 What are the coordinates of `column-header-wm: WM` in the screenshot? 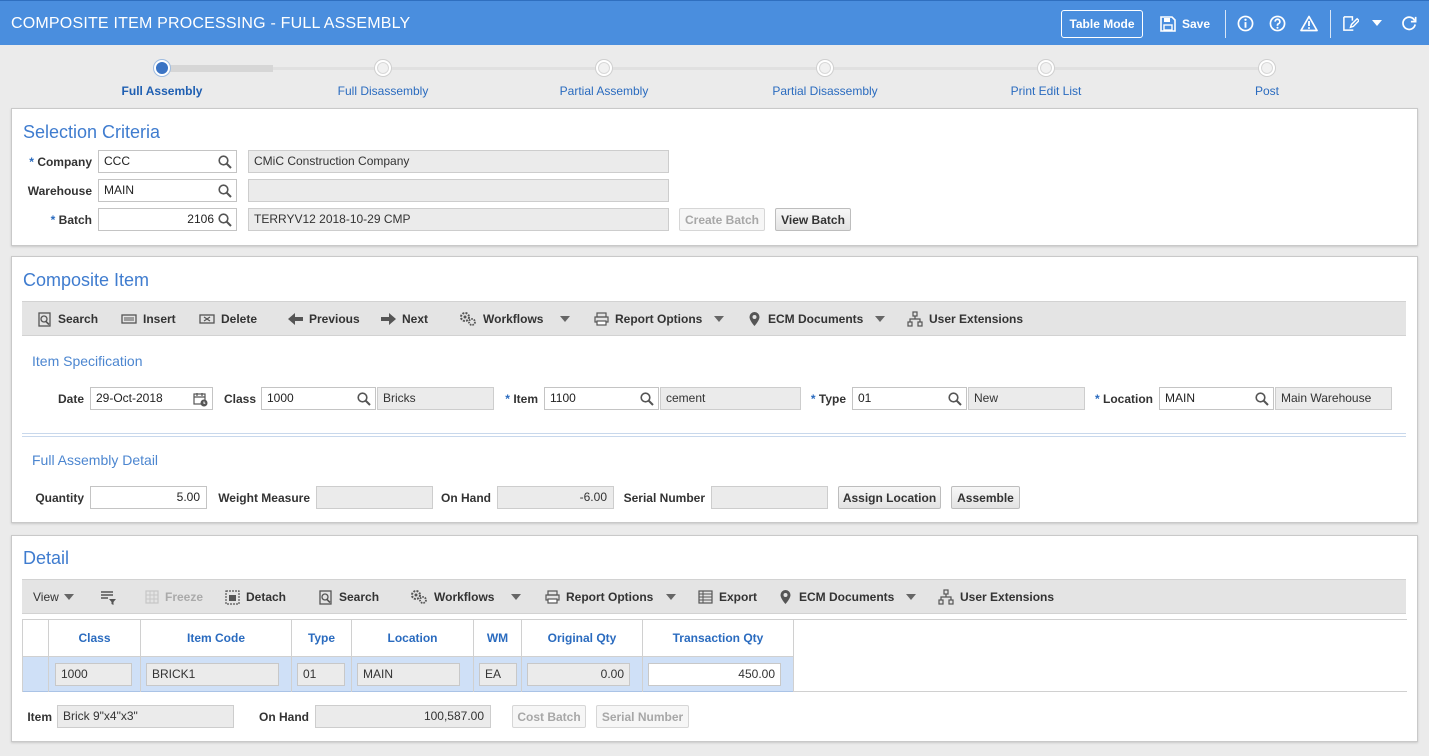 It's located at (498, 638).